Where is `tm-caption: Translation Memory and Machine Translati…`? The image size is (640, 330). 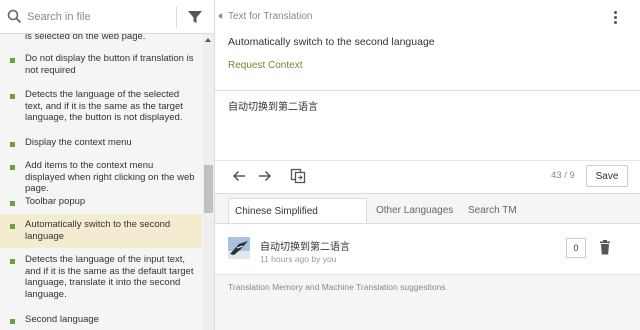 tm-caption: Translation Memory and Machine Translati… is located at coordinates (337, 287).